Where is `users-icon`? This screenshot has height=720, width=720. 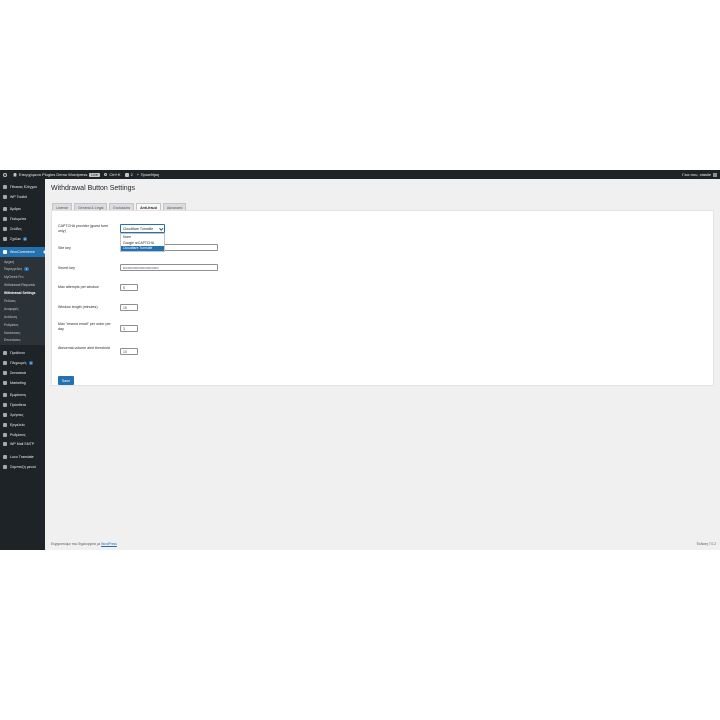 users-icon is located at coordinates (5, 415).